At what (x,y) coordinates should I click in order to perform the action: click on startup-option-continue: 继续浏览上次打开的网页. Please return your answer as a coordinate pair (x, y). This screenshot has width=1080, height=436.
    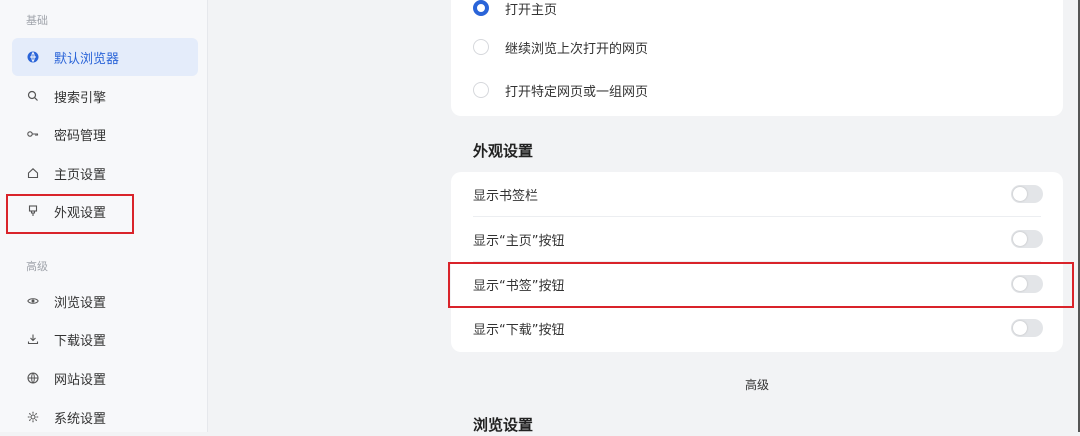
    Looking at the image, I should click on (757, 47).